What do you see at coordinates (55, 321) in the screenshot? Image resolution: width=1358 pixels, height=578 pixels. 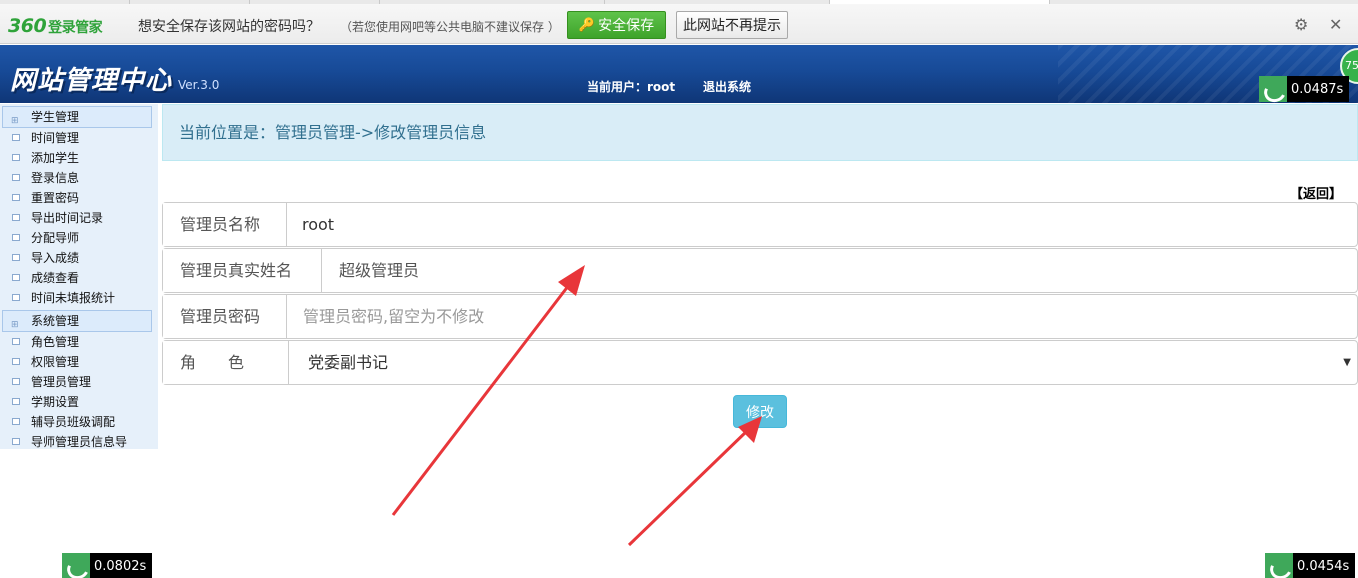 I see `sidebar-group-title: 系统管理` at bounding box center [55, 321].